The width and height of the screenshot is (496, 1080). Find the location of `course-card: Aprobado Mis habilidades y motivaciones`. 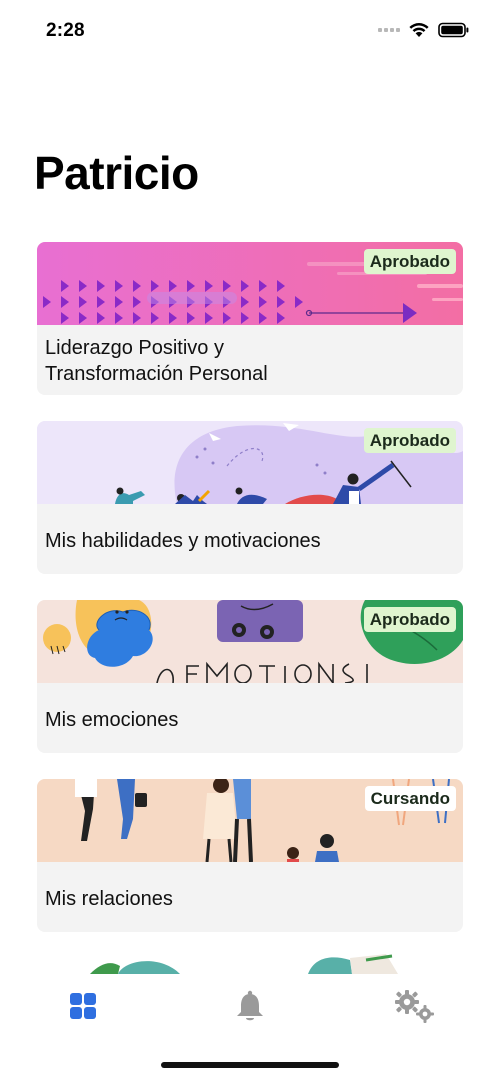

course-card: Aprobado Mis habilidades y motivaciones is located at coordinates (250, 497).